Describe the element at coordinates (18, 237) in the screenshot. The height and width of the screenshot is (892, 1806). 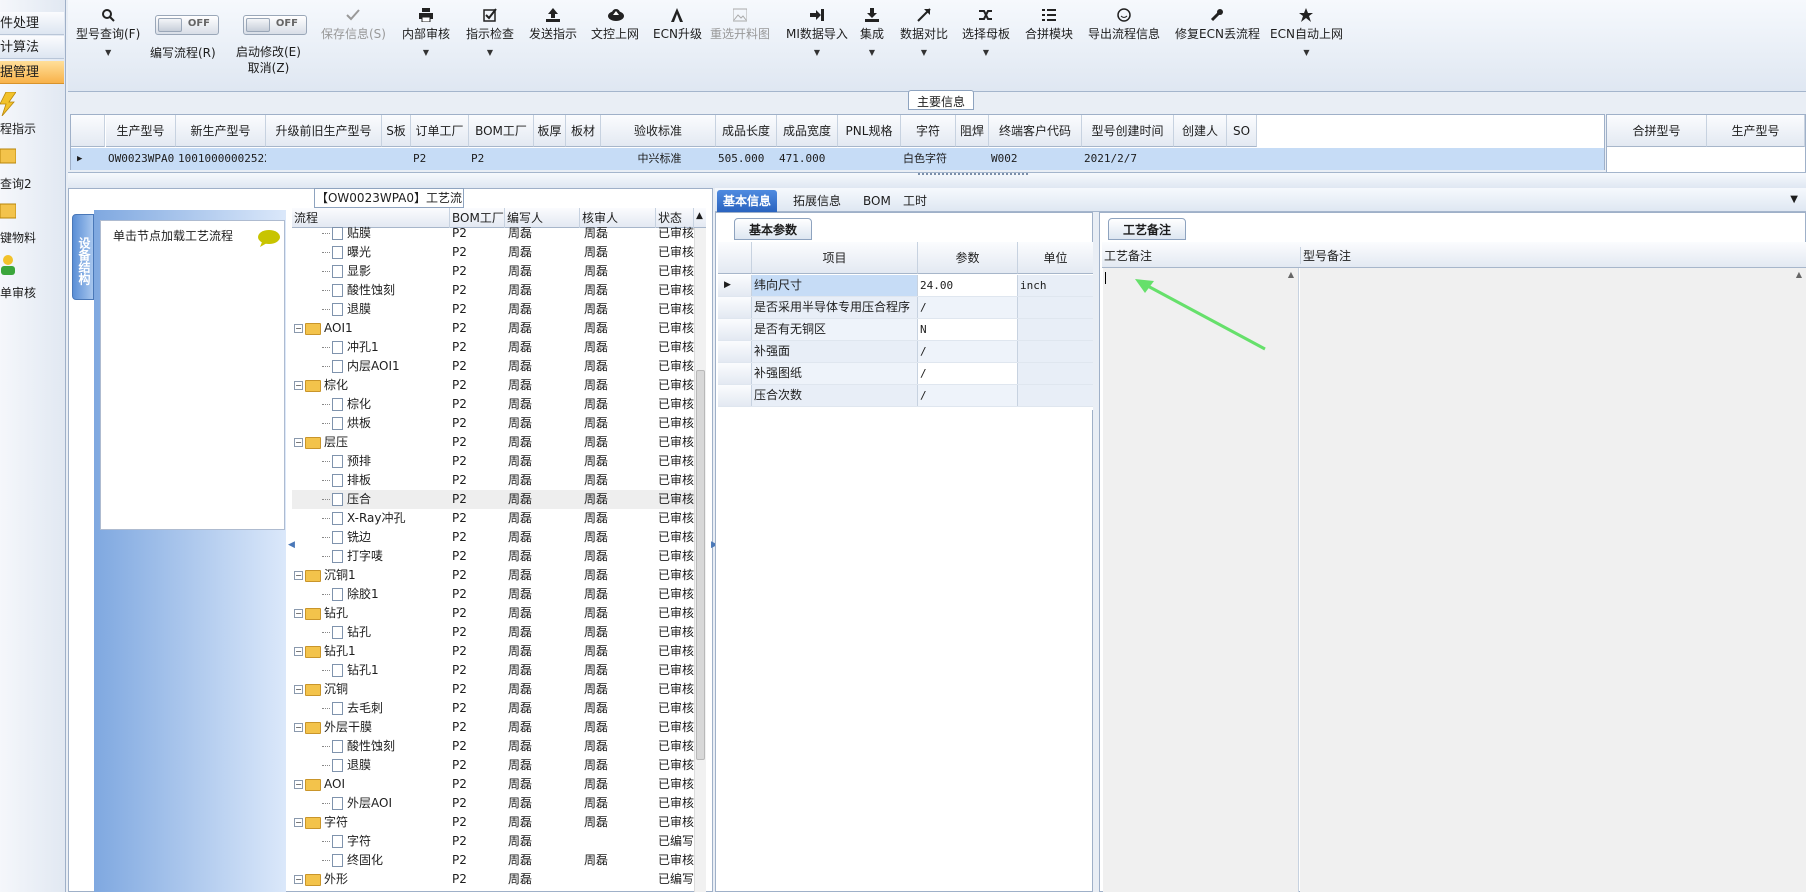
I see `nav-item-key-material: 键物料` at that location.